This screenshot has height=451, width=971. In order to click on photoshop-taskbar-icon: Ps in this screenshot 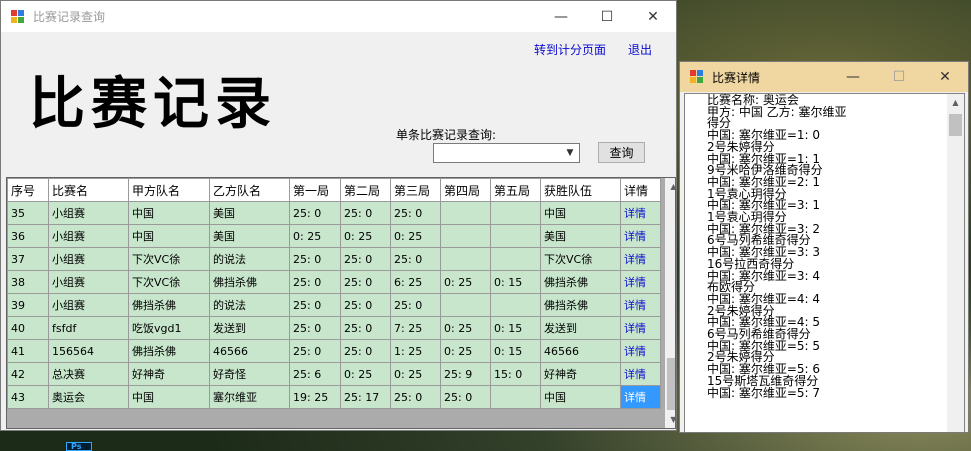, I will do `click(79, 446)`.